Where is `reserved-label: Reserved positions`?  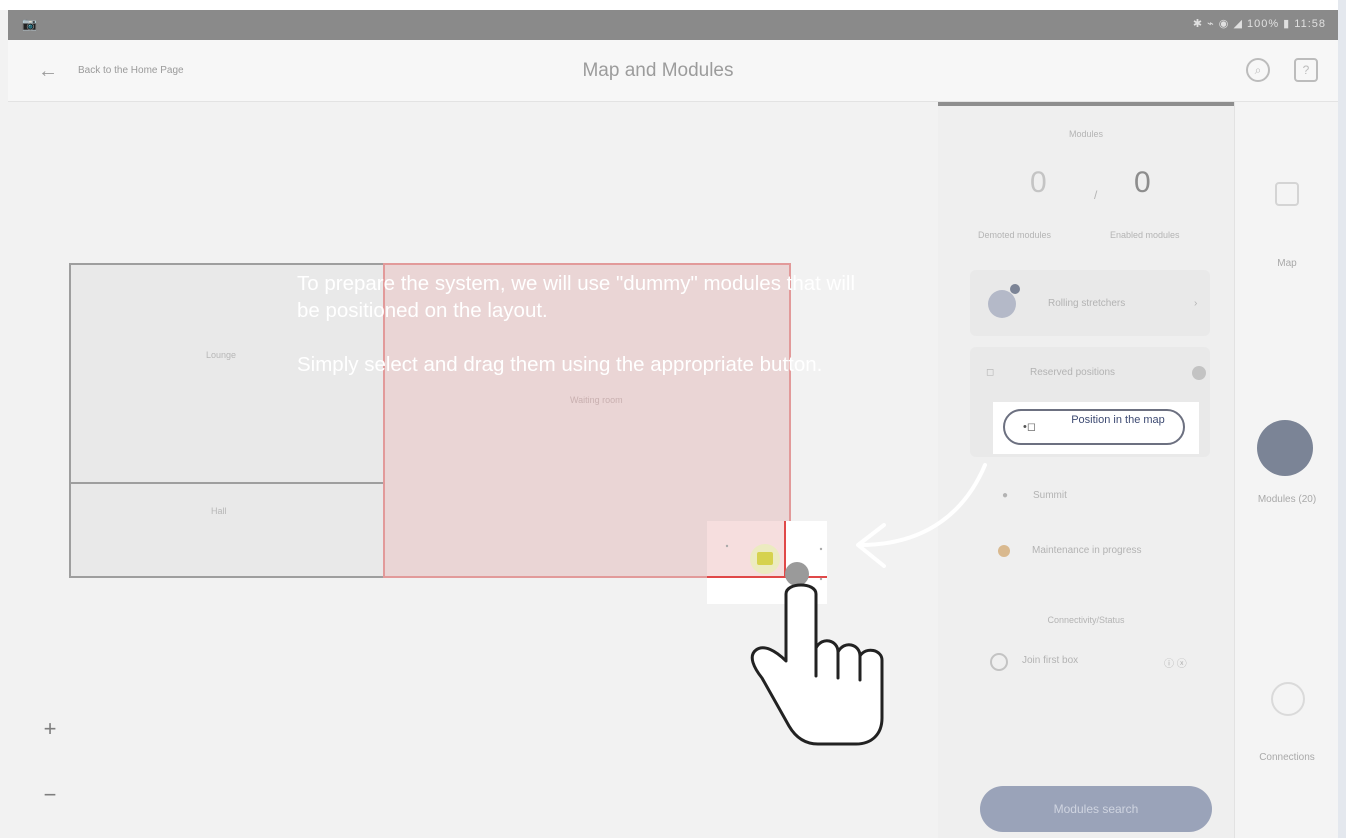 reserved-label: Reserved positions is located at coordinates (1073, 372).